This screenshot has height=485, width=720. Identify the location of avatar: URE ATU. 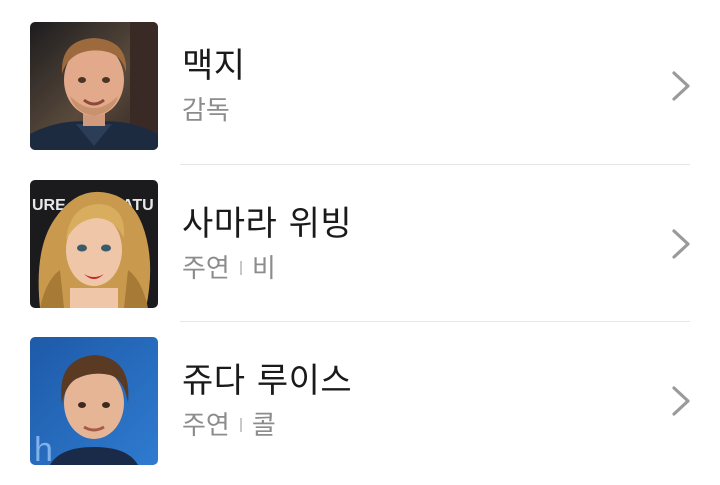
(94, 244).